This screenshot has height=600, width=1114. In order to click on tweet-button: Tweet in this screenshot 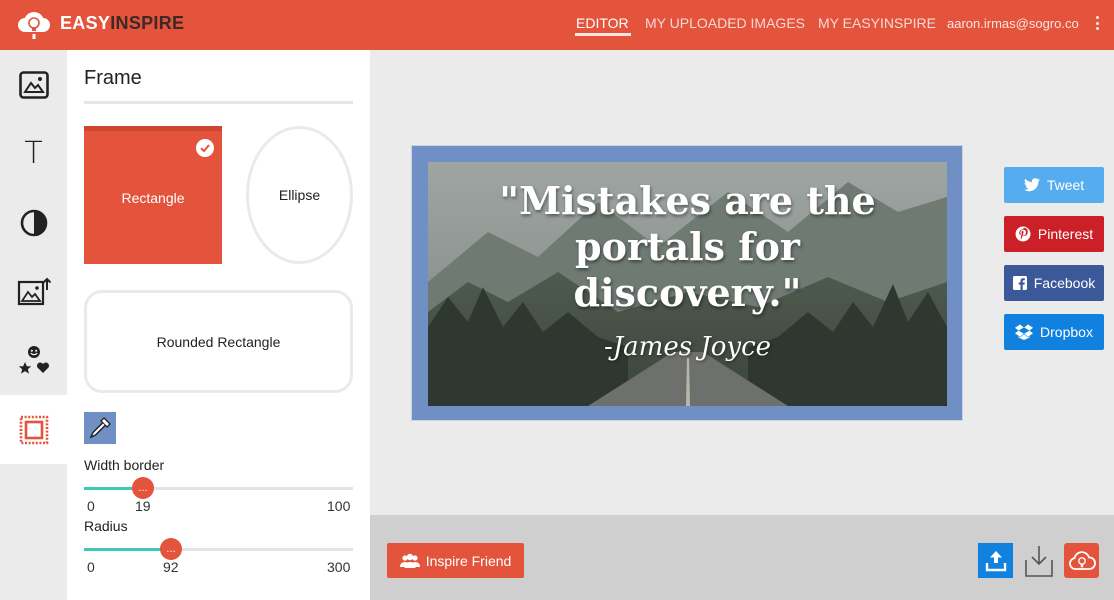, I will do `click(1054, 185)`.